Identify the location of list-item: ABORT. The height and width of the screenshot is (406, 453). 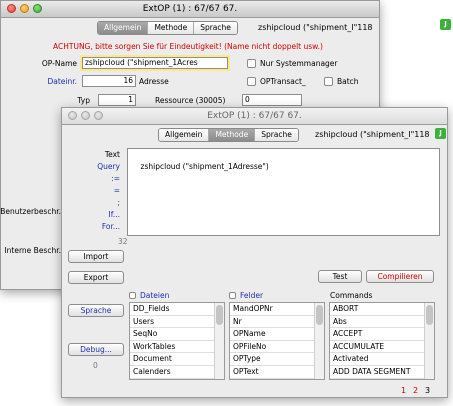
(382, 309).